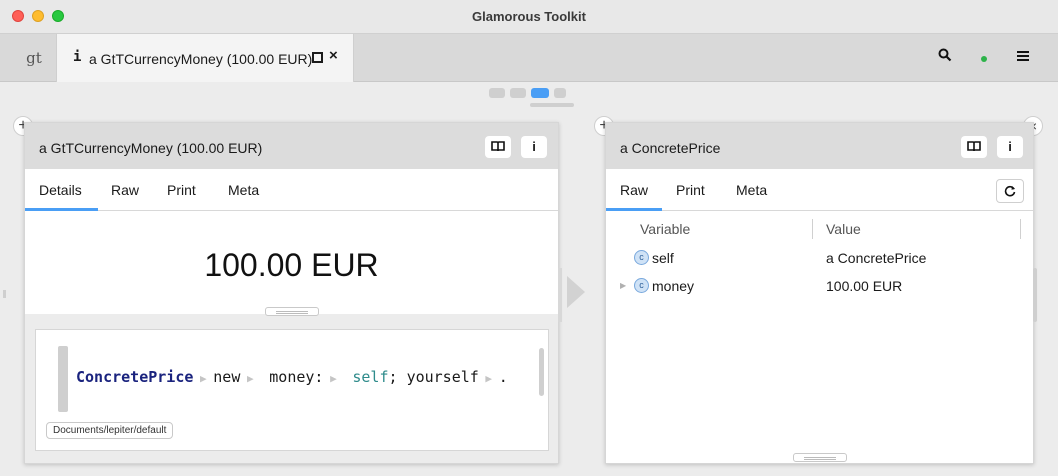 This screenshot has width=1058, height=476. What do you see at coordinates (333, 55) in the screenshot?
I see `close-tab-icon: ×` at bounding box center [333, 55].